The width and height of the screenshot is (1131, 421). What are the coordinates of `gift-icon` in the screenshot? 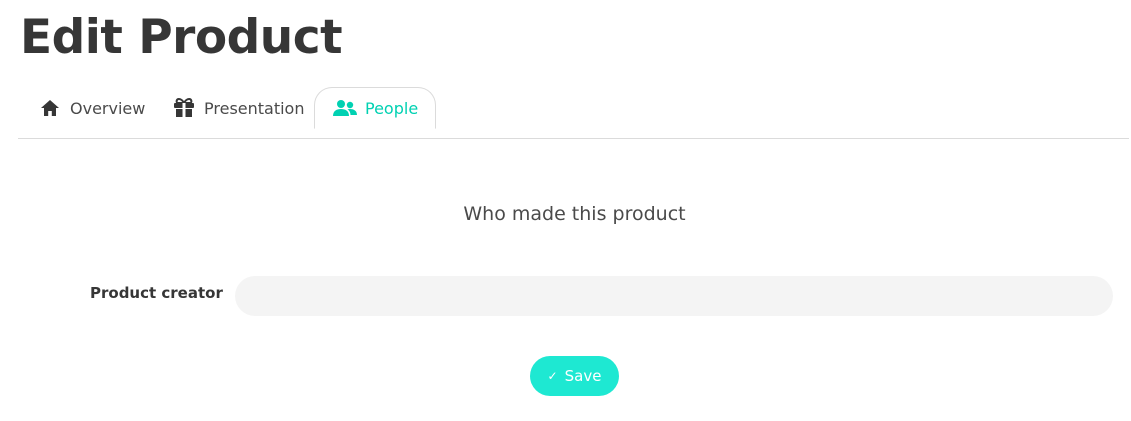 It's located at (184, 108).